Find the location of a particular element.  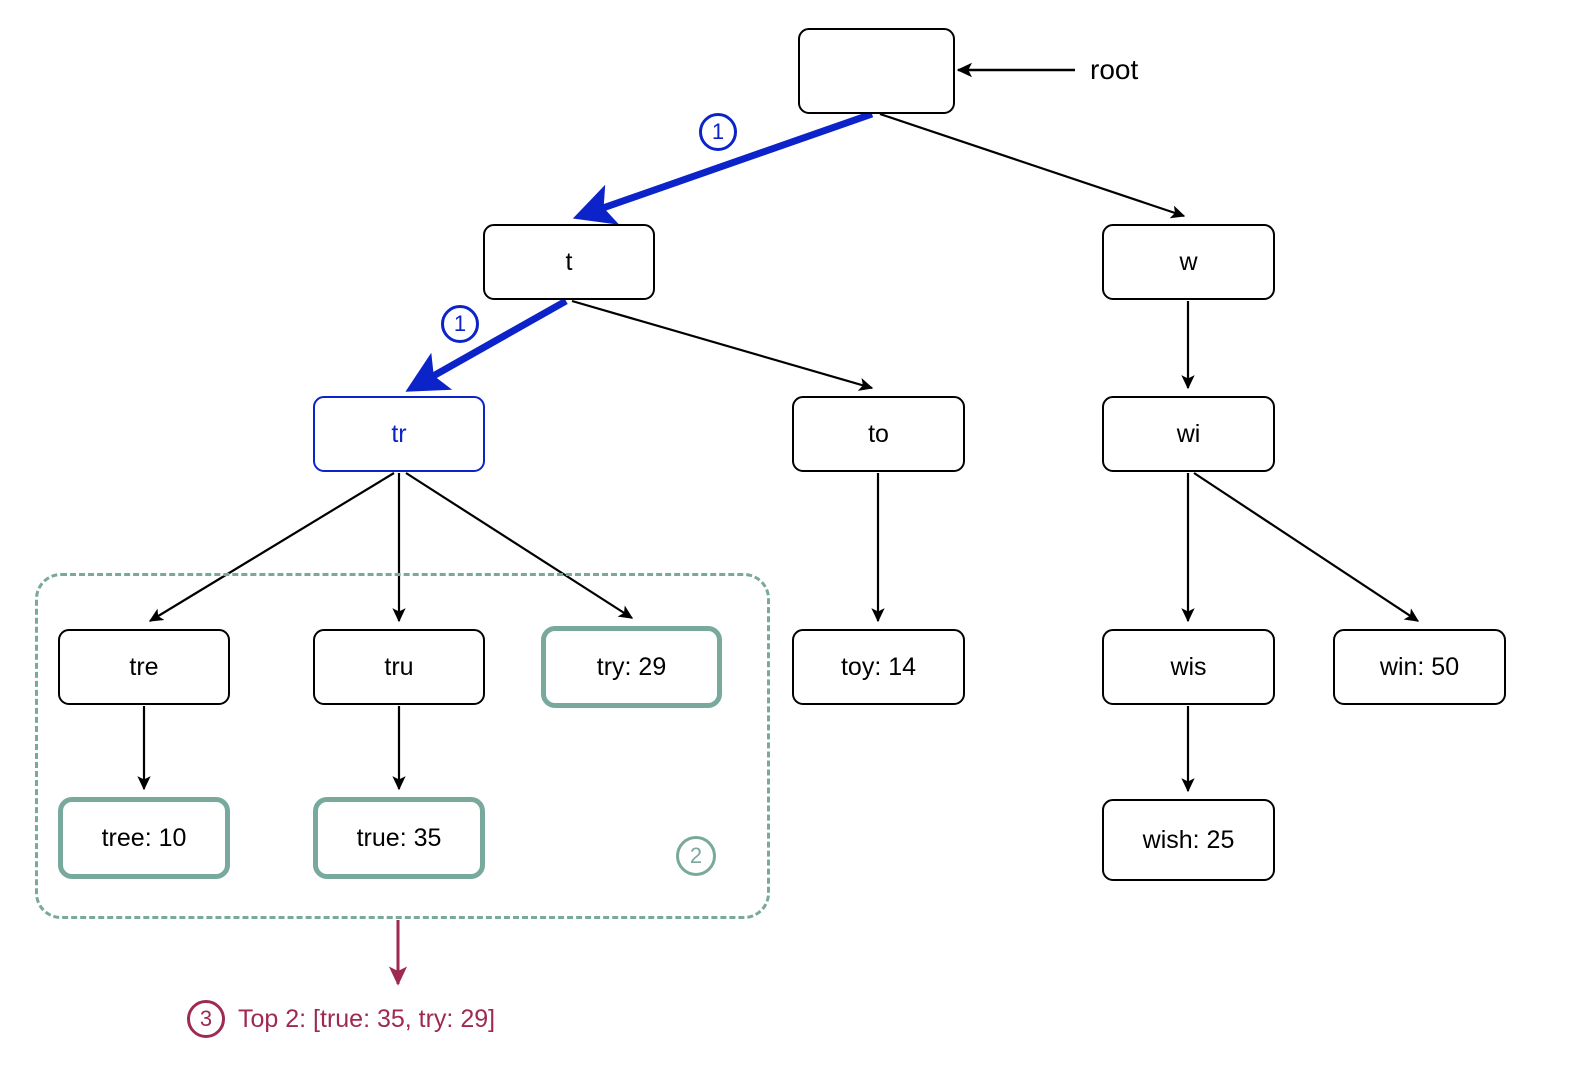

trie-node-wish-label: wish: 25 is located at coordinates (1188, 839).